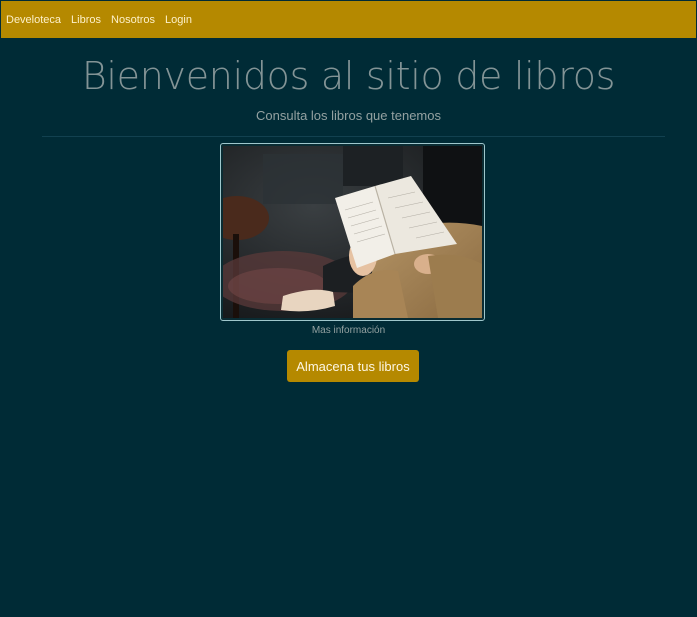  I want to click on nav-link-login: Login, so click(178, 20).